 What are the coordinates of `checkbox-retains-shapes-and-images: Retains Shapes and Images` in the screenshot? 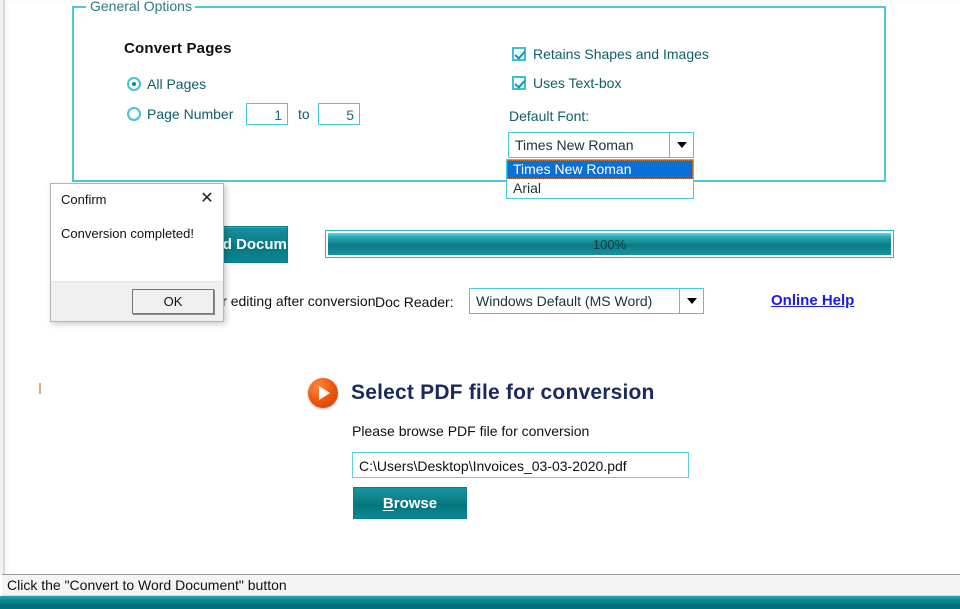 It's located at (610, 54).